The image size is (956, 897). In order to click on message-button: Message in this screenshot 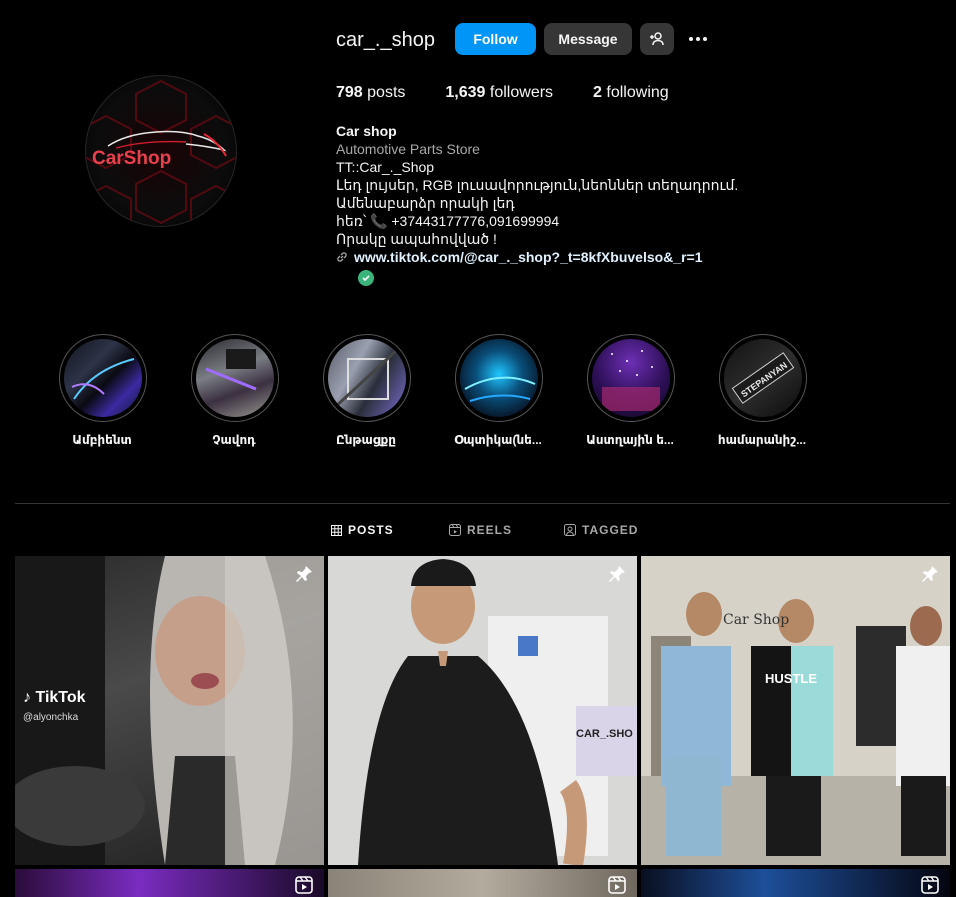, I will do `click(588, 39)`.